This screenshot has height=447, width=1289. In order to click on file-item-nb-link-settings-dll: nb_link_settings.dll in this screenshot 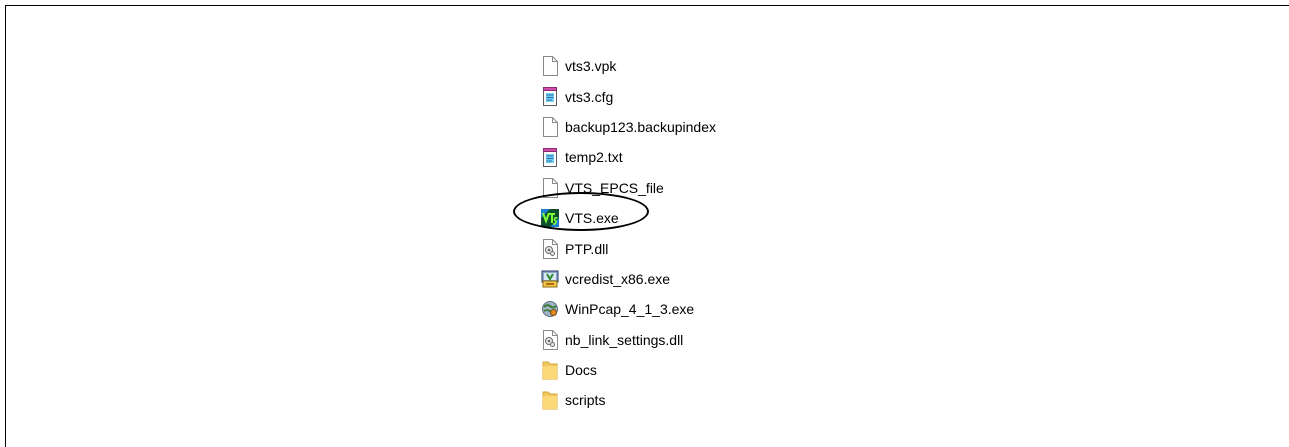, I will do `click(628, 340)`.